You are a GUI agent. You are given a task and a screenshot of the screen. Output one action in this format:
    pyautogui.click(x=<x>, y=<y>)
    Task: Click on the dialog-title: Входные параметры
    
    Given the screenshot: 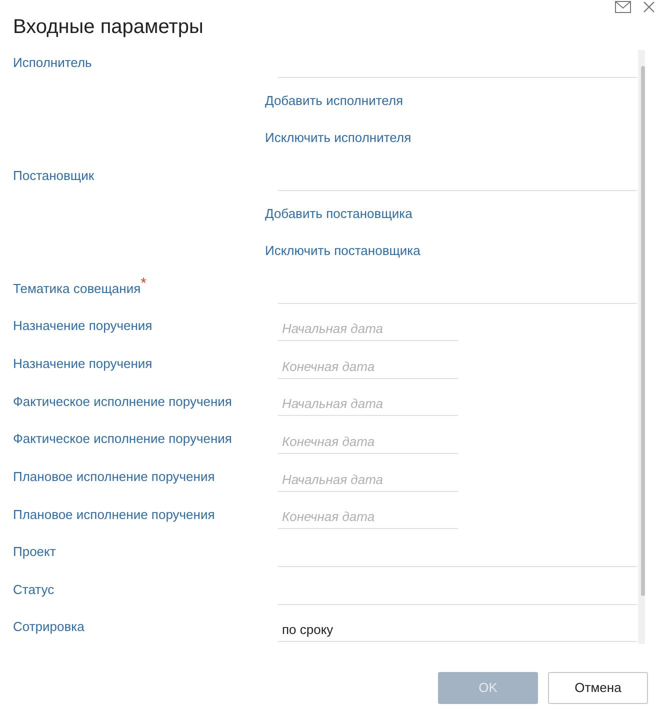 What is the action you would take?
    pyautogui.click(x=108, y=27)
    